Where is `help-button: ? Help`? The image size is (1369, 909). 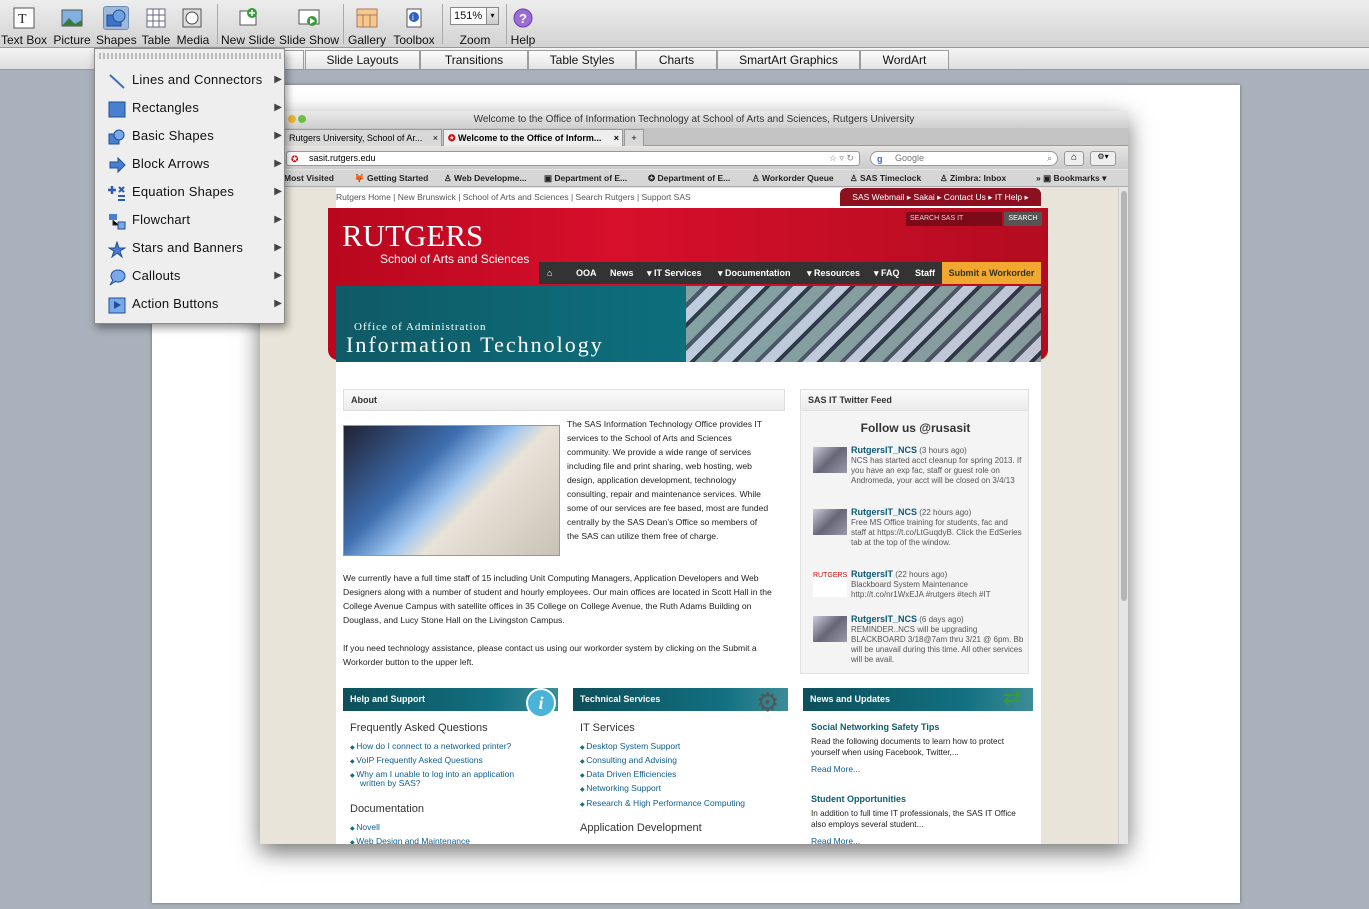 help-button: ? Help is located at coordinates (523, 25).